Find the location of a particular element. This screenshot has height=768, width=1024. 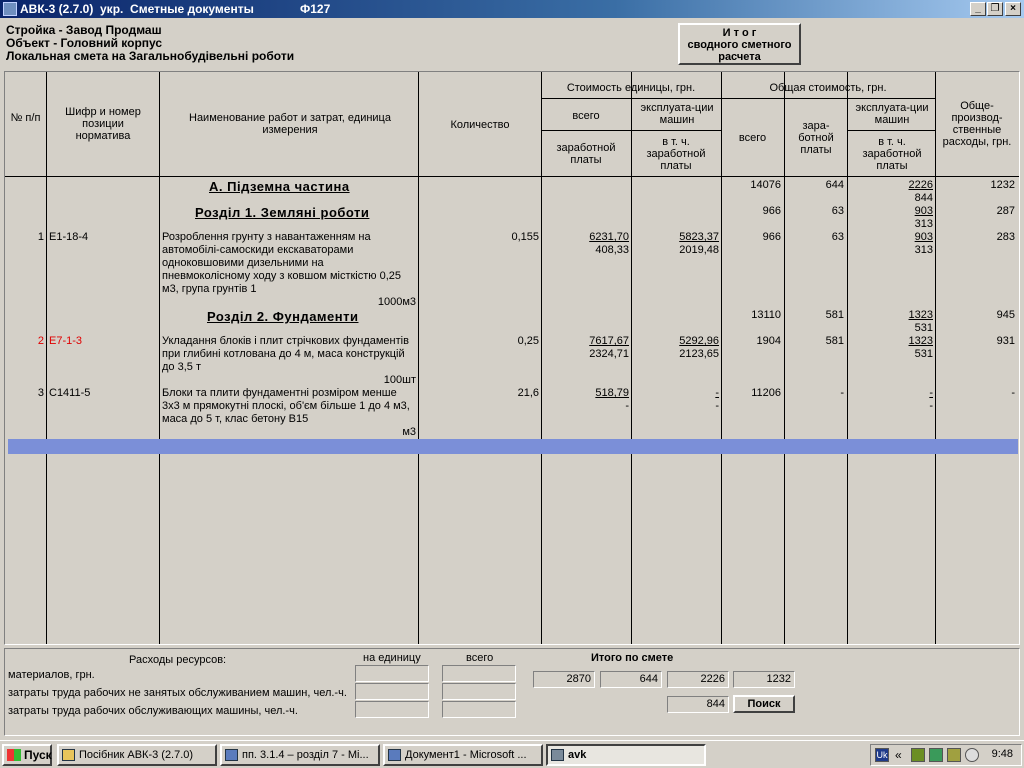

summary-button-line1: И т о г is located at coordinates (739, 33).